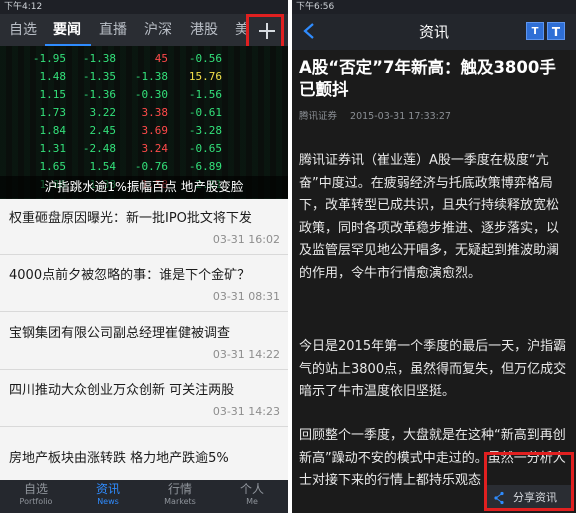  What do you see at coordinates (205, 112) in the screenshot?
I see `ticker-value: -0.61` at bounding box center [205, 112].